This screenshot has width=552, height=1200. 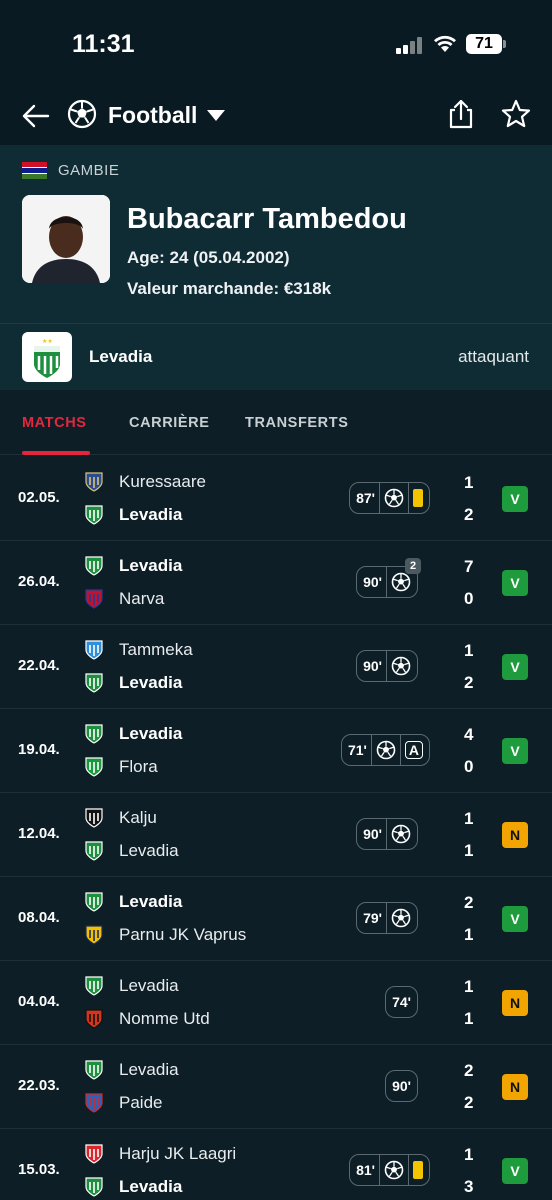 I want to click on battery-indicator: 71, so click(x=484, y=44).